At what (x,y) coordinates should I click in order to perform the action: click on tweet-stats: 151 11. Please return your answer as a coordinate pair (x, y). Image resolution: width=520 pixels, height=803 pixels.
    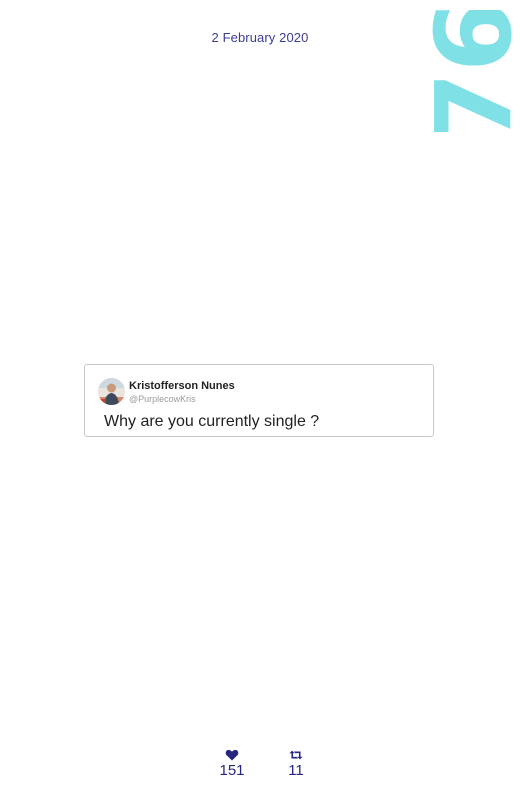
    Looking at the image, I should click on (260, 769).